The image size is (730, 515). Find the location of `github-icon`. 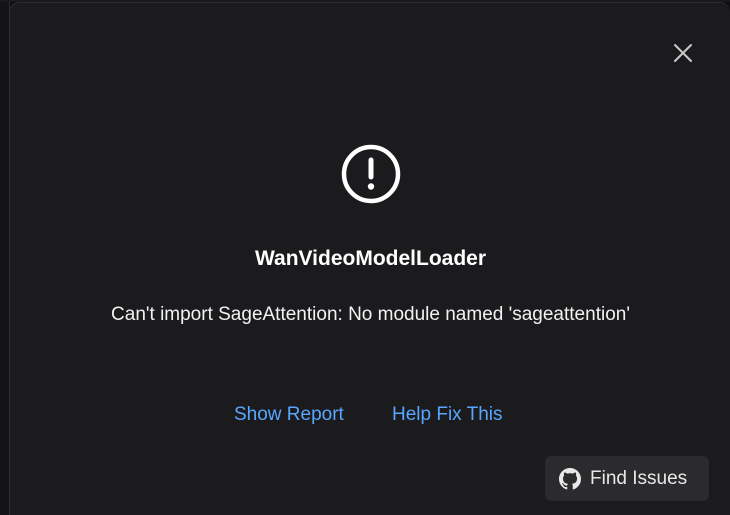

github-icon is located at coordinates (570, 478).